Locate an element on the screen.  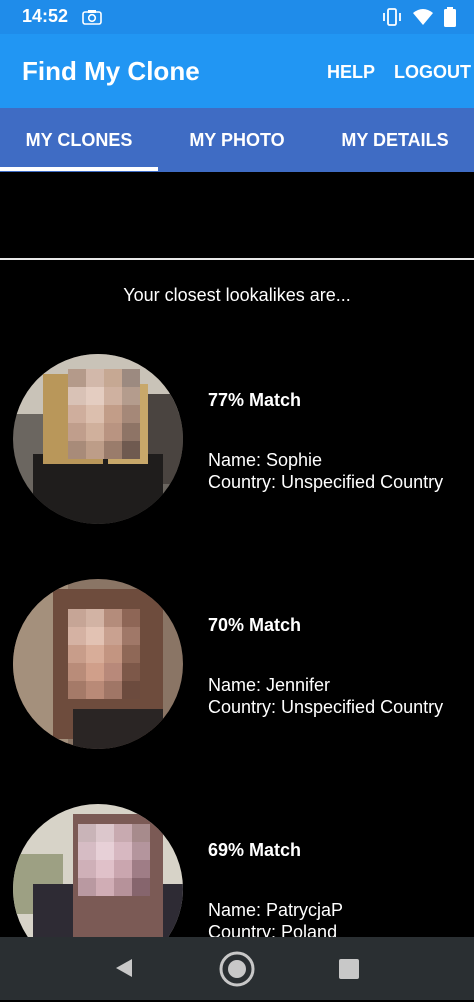
help-button: HELP is located at coordinates (351, 72).